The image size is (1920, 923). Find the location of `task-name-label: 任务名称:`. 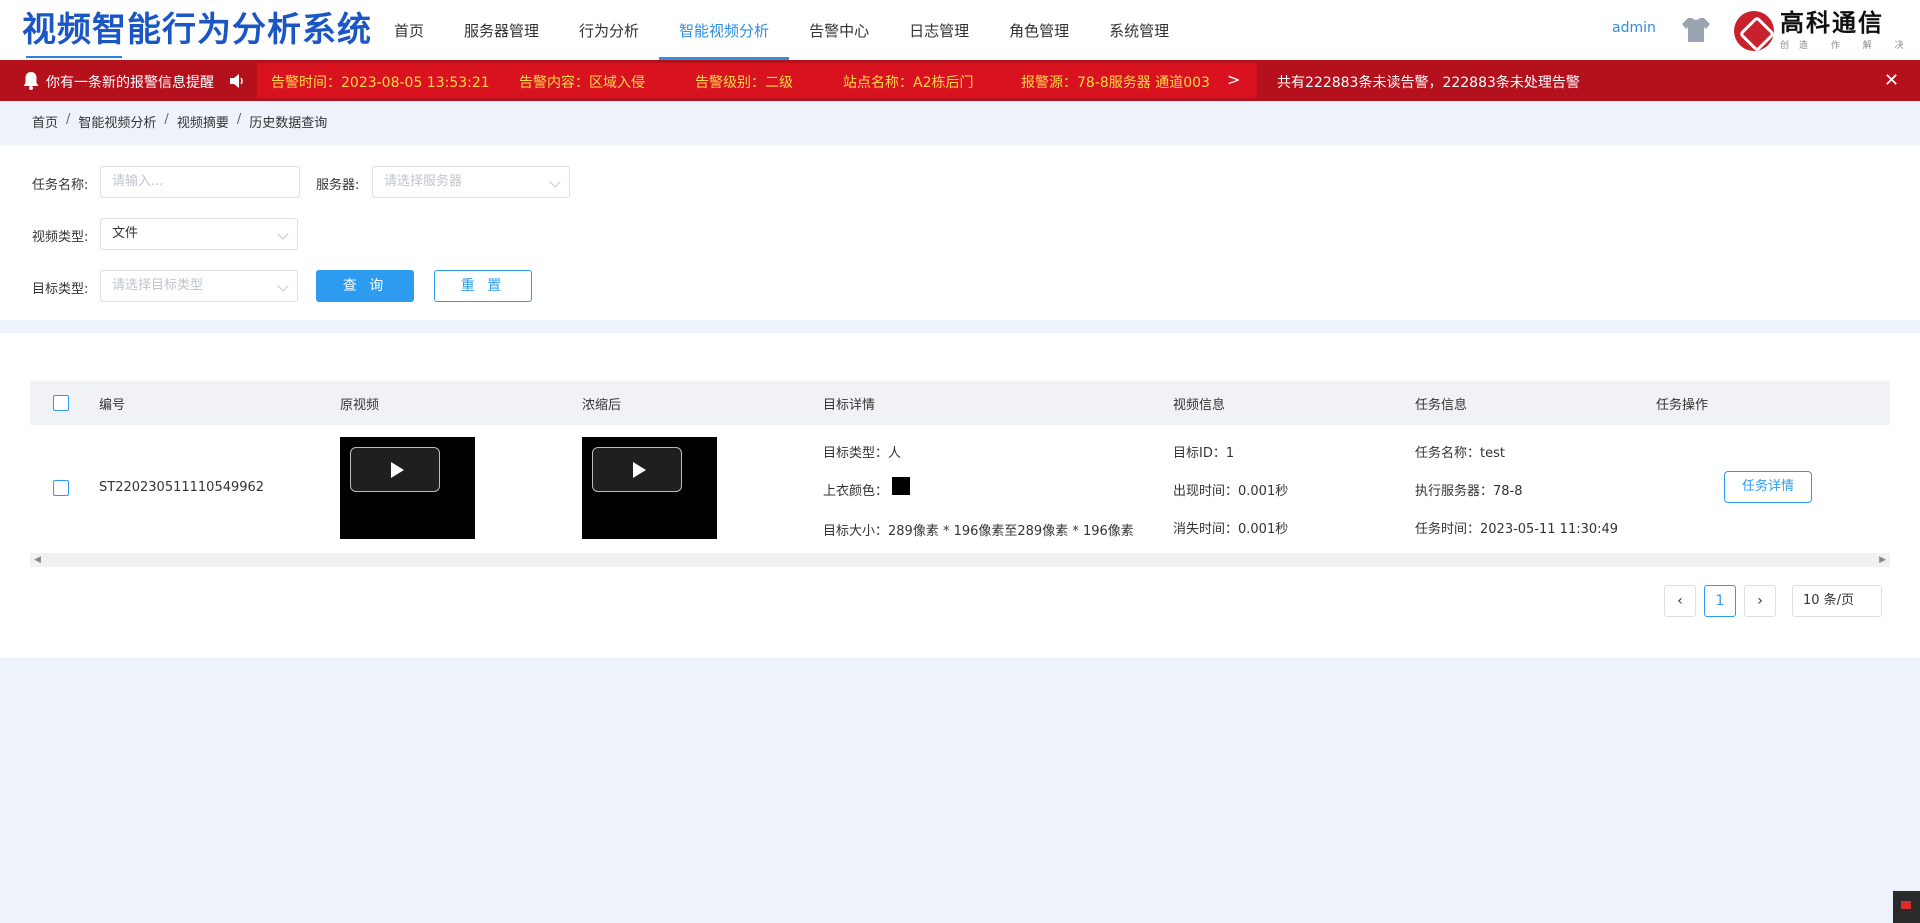

task-name-label: 任务名称: is located at coordinates (60, 185).